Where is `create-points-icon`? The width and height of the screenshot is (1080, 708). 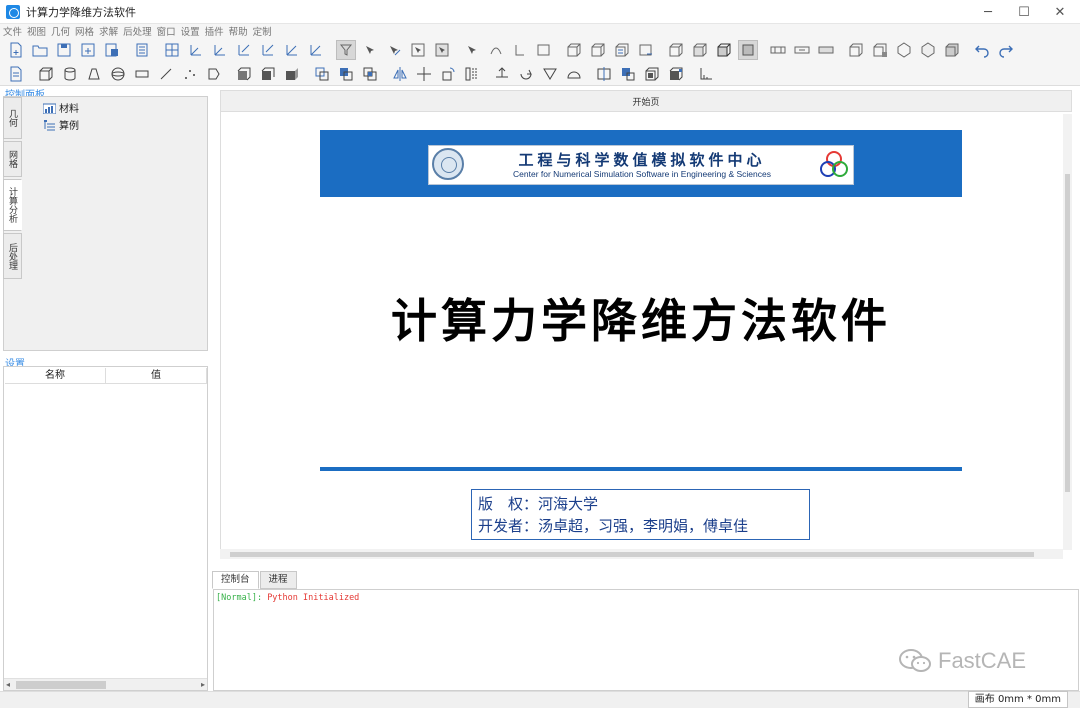 create-points-icon is located at coordinates (190, 74).